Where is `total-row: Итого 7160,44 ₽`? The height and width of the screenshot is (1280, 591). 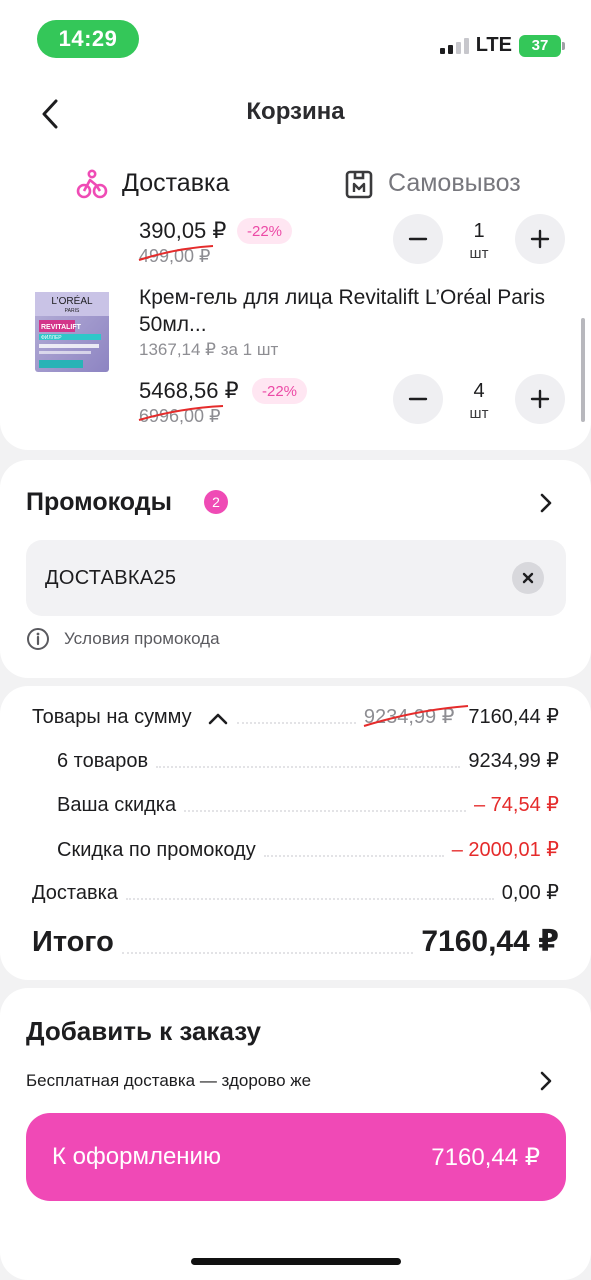 total-row: Итого 7160,44 ₽ is located at coordinates (295, 941).